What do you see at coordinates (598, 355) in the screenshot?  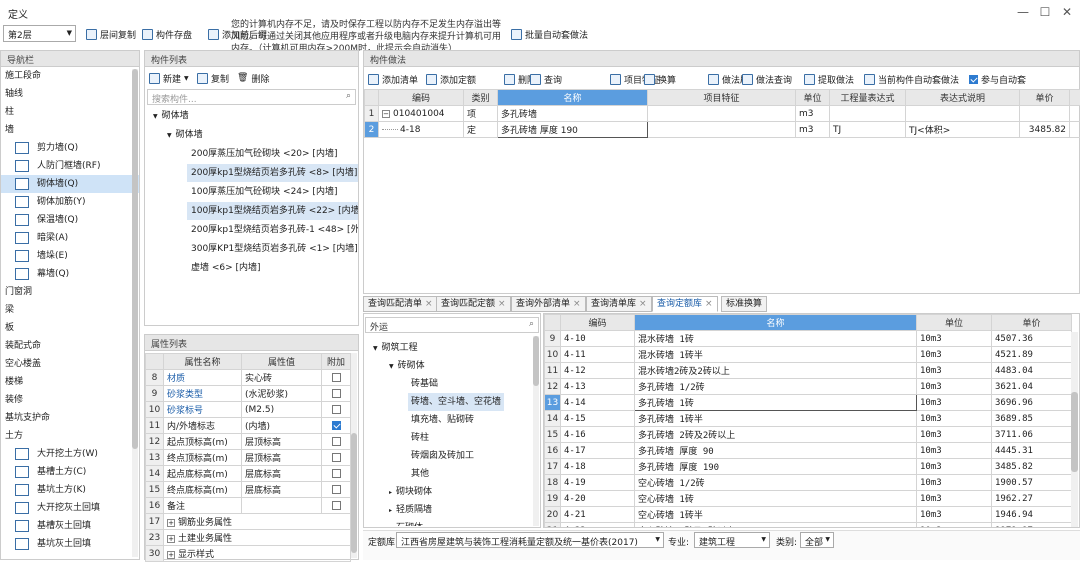 I see `quota-code: 4-11` at bounding box center [598, 355].